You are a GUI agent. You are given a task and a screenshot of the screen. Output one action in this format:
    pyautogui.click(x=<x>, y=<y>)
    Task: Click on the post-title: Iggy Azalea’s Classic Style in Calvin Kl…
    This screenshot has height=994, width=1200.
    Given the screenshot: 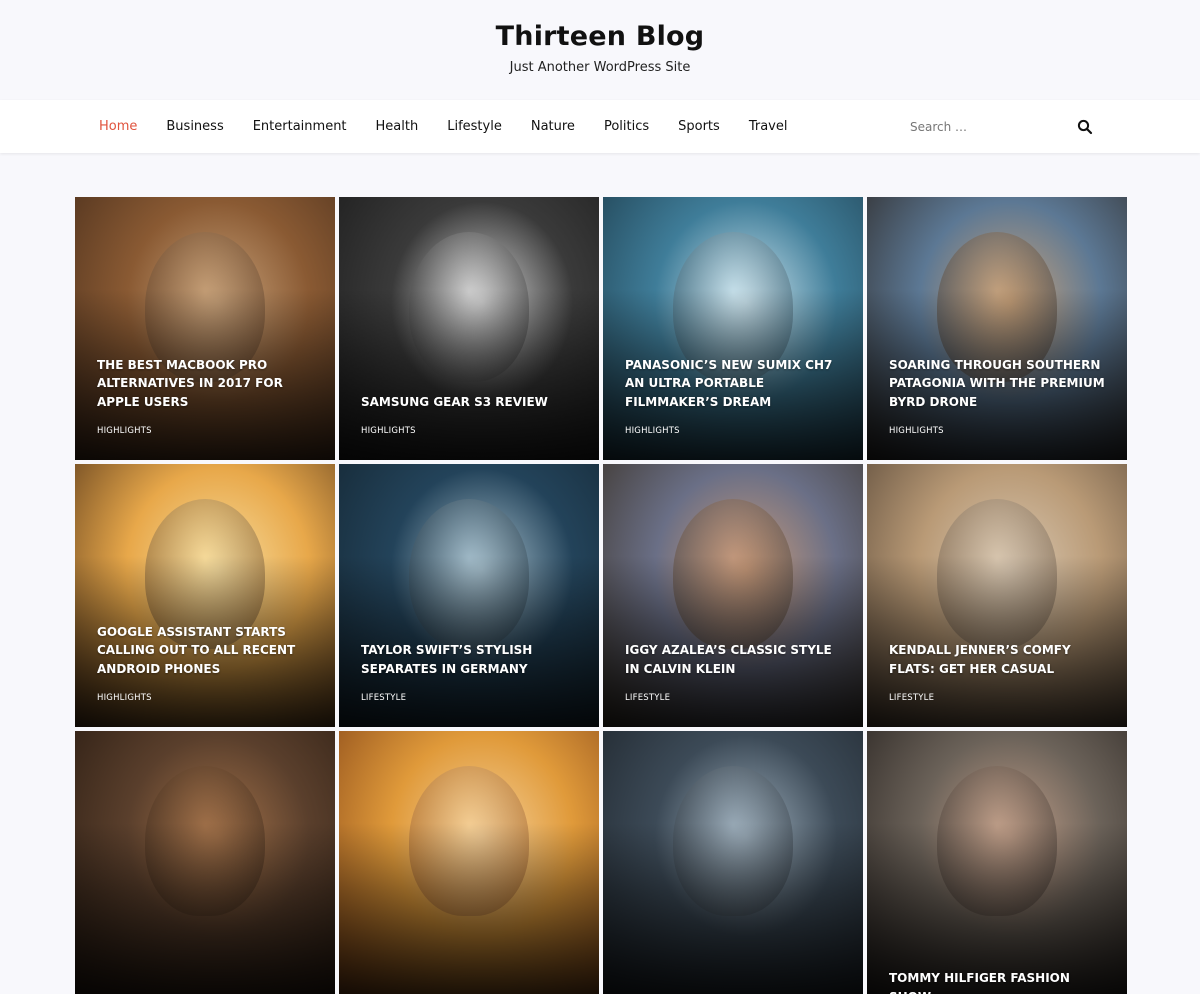 What is the action you would take?
    pyautogui.click(x=734, y=659)
    